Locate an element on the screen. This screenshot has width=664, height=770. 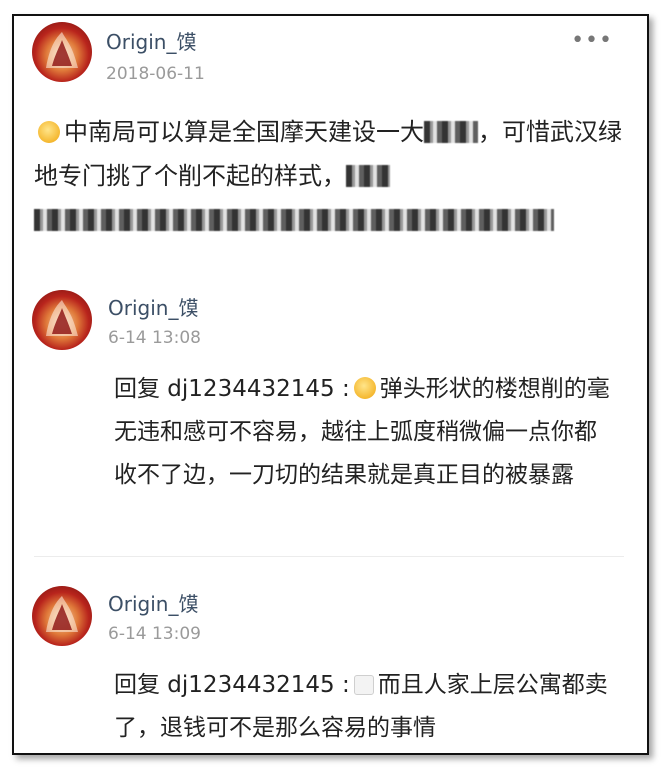
post-text-part-a: 中南局可以算是全国摩天建设一大 is located at coordinates (244, 132).